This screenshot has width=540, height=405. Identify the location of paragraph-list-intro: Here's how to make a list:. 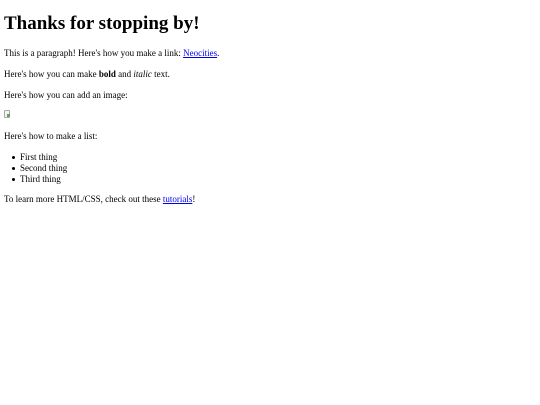
(51, 136).